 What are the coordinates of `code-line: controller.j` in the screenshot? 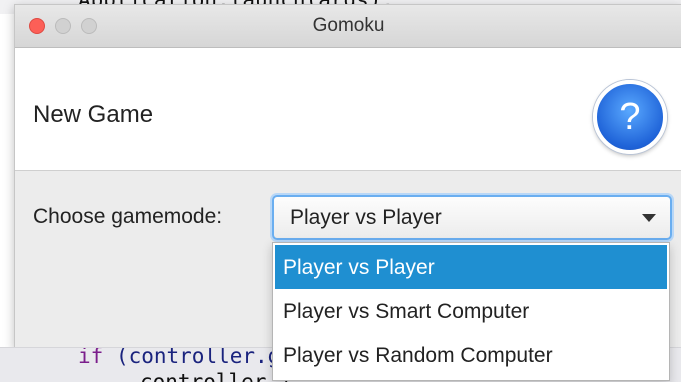 It's located at (216, 376).